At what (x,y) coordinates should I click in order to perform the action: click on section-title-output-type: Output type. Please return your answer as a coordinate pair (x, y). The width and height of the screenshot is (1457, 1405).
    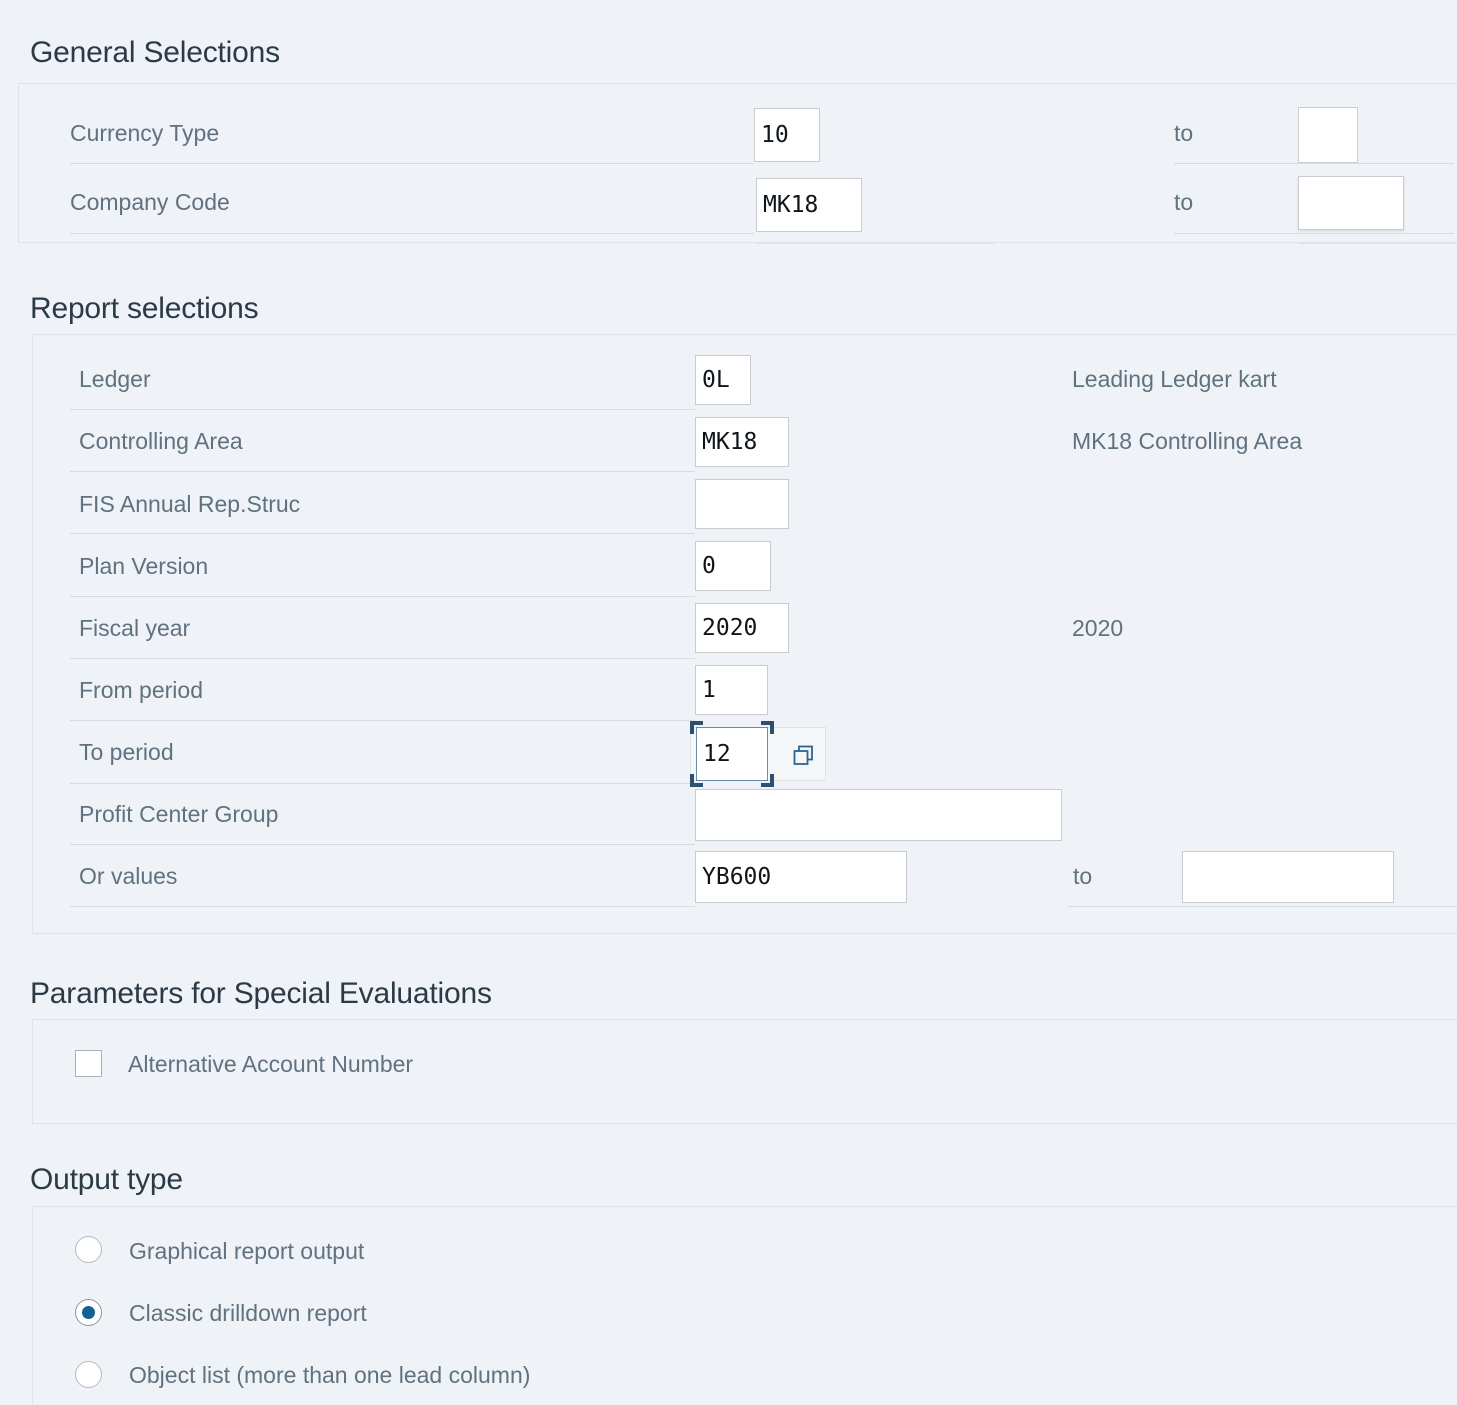
    Looking at the image, I should click on (106, 1179).